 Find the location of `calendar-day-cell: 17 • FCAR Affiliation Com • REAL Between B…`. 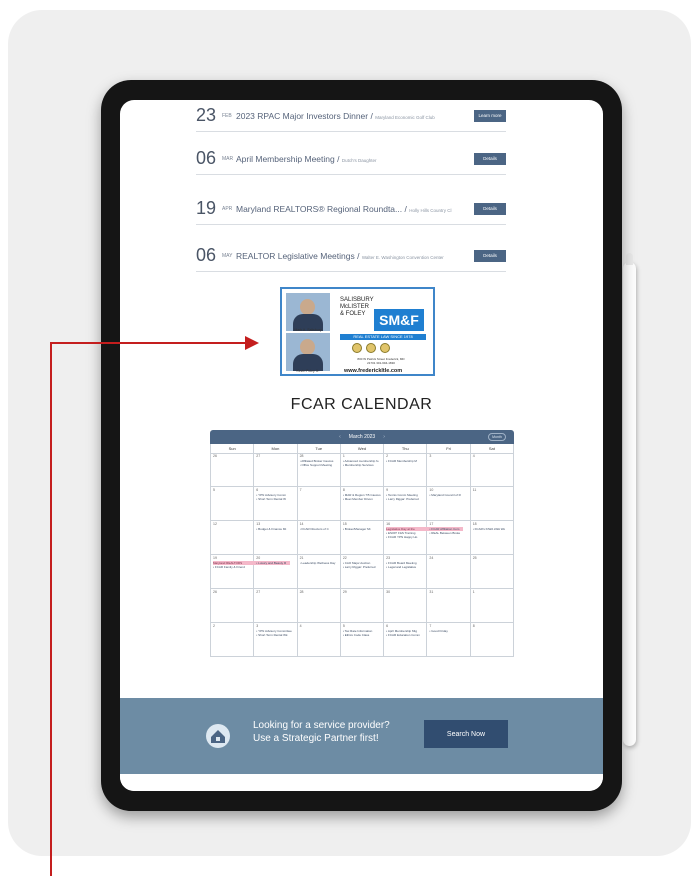

calendar-day-cell: 17 • FCAR Affiliation Com • REAL Between B… is located at coordinates (449, 538).